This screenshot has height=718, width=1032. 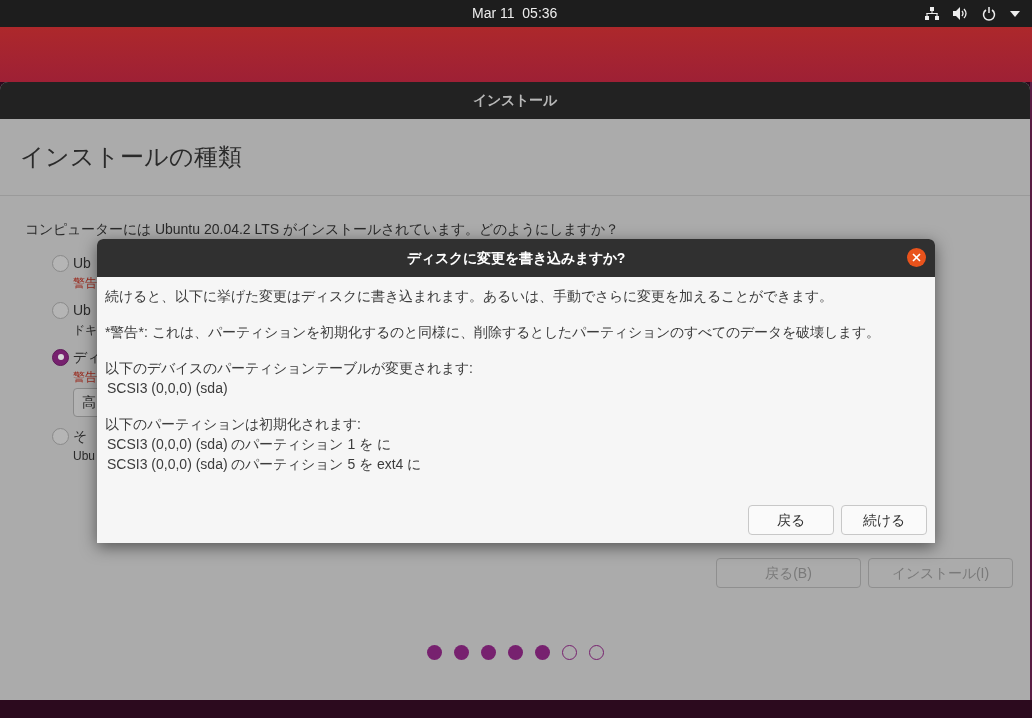 What do you see at coordinates (167, 388) in the screenshot?
I see `change-item: SCSI3 (0,0,0) (sda)` at bounding box center [167, 388].